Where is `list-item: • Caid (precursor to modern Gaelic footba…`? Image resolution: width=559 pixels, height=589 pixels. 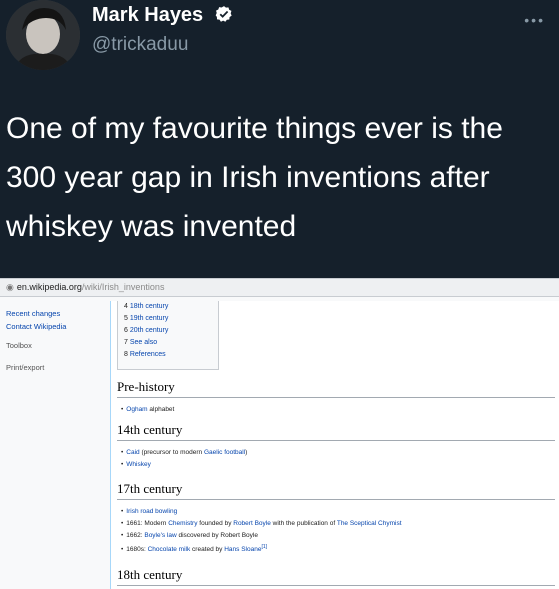
list-item: • Caid (precursor to modern Gaelic footba… is located at coordinates (184, 452).